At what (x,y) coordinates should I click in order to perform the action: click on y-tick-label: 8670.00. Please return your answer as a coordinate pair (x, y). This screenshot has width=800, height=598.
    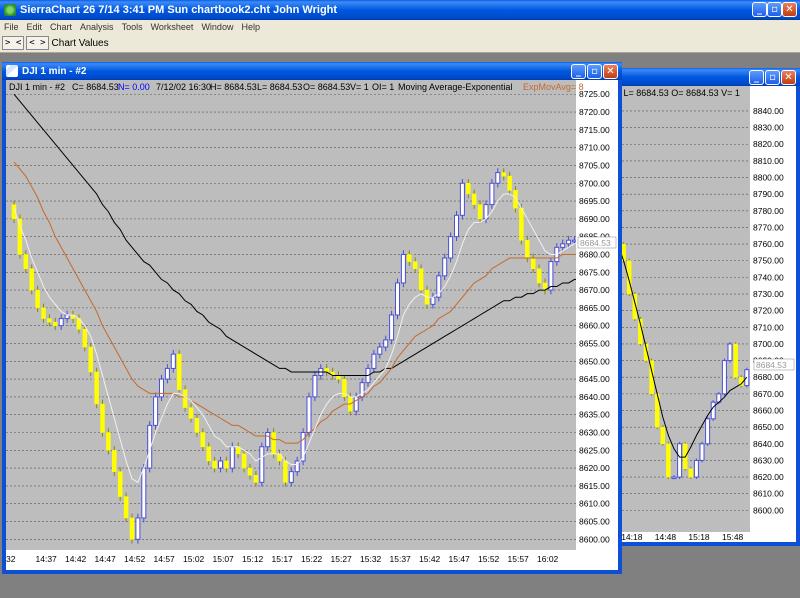
    Looking at the image, I should click on (768, 394).